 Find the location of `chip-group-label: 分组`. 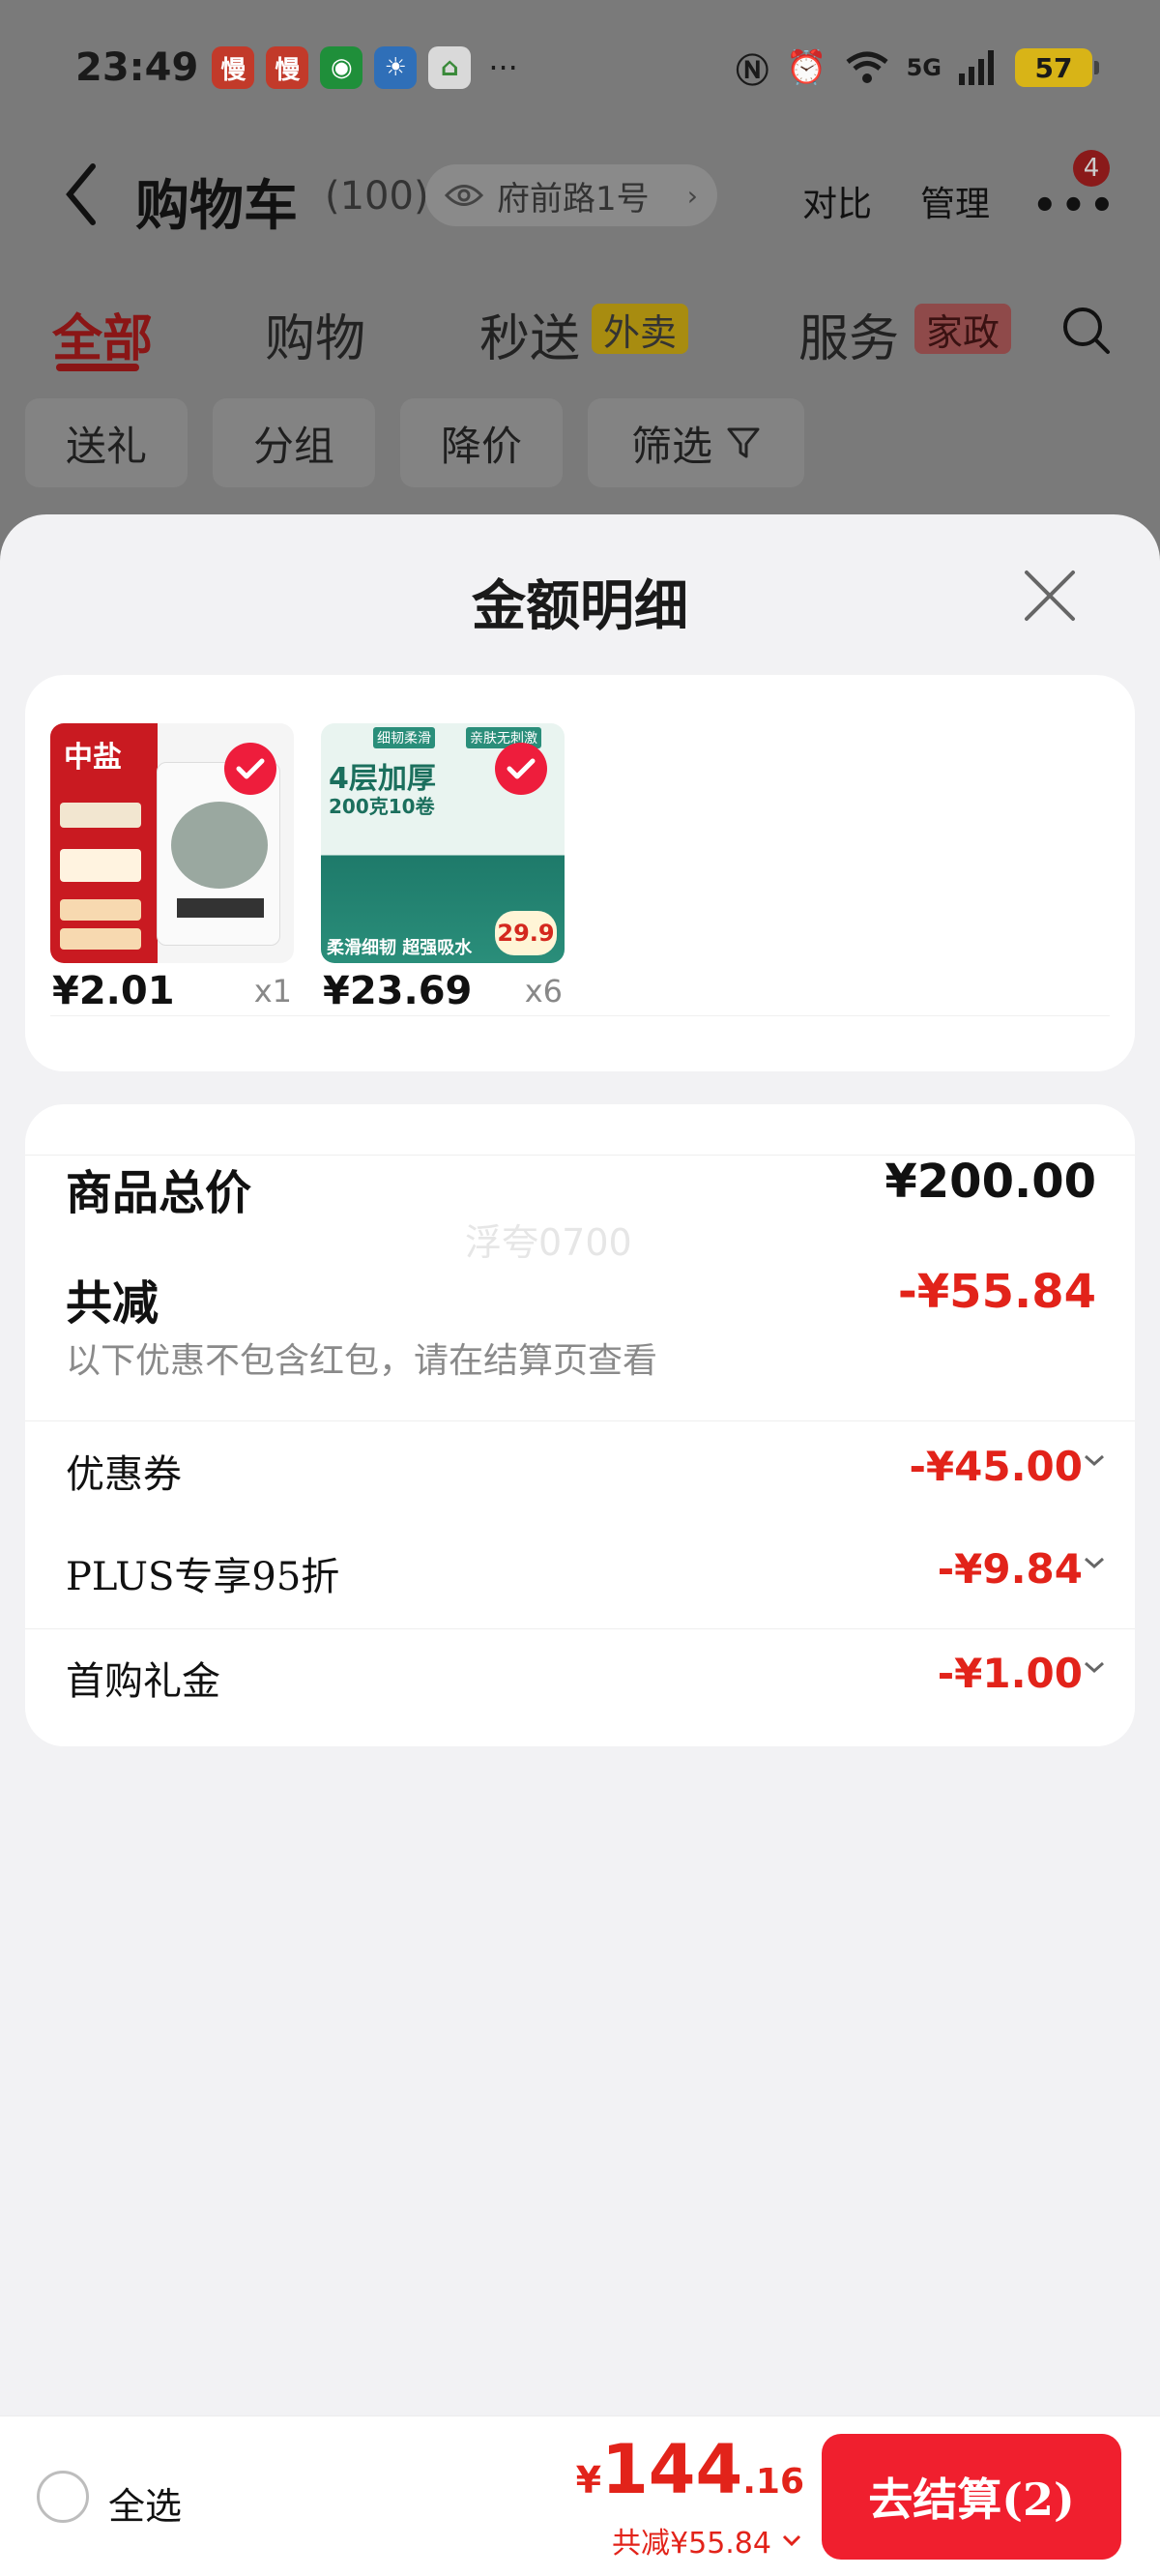

chip-group-label: 分组 is located at coordinates (293, 446).